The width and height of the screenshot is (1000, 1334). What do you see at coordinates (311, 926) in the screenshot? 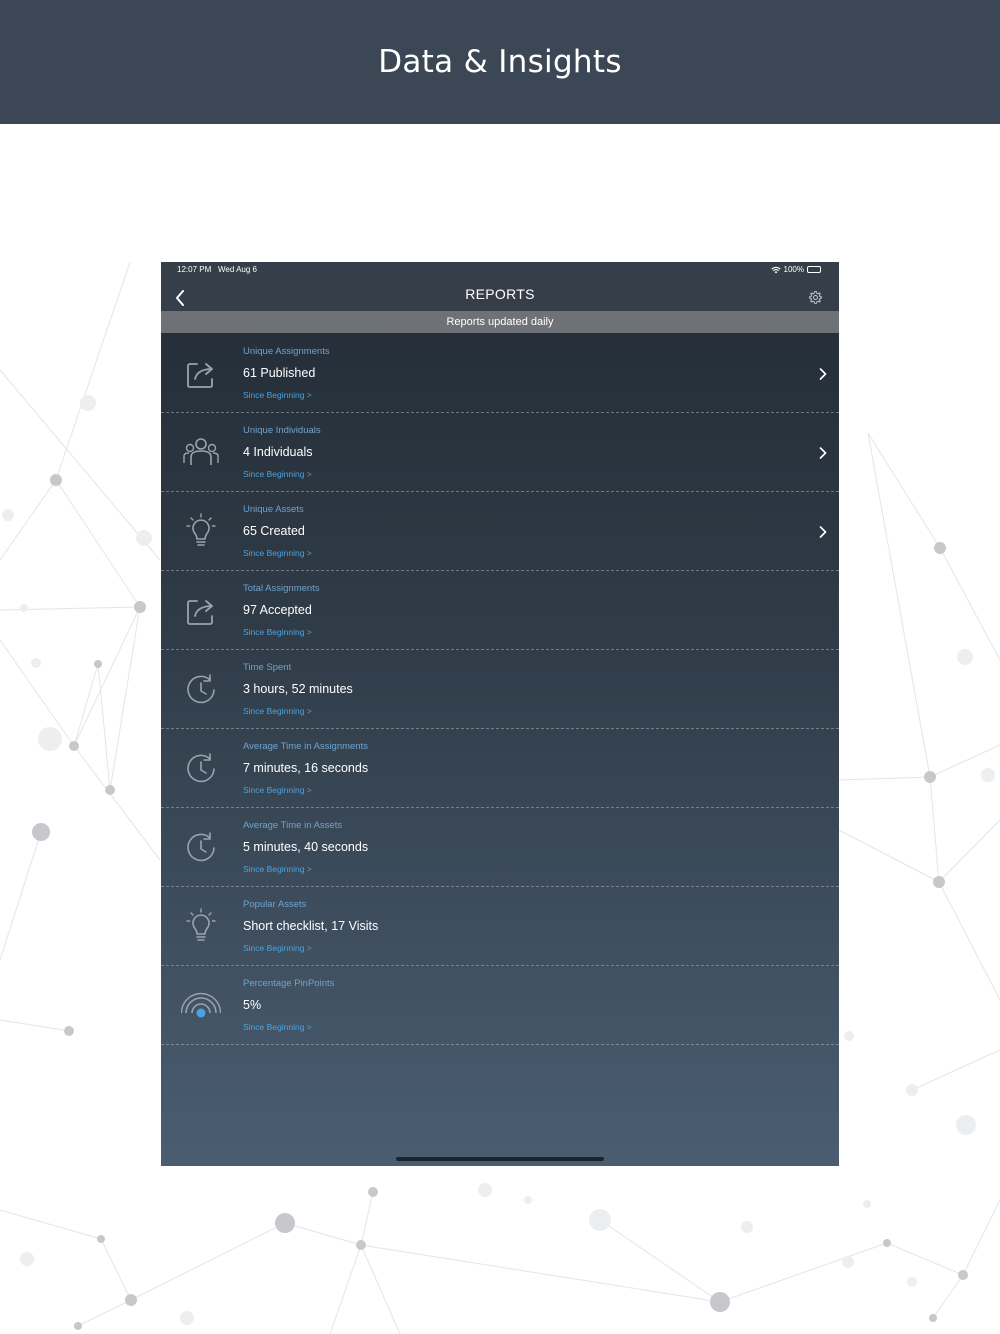
I see `report-value: Short checklist, 17 Visits` at bounding box center [311, 926].